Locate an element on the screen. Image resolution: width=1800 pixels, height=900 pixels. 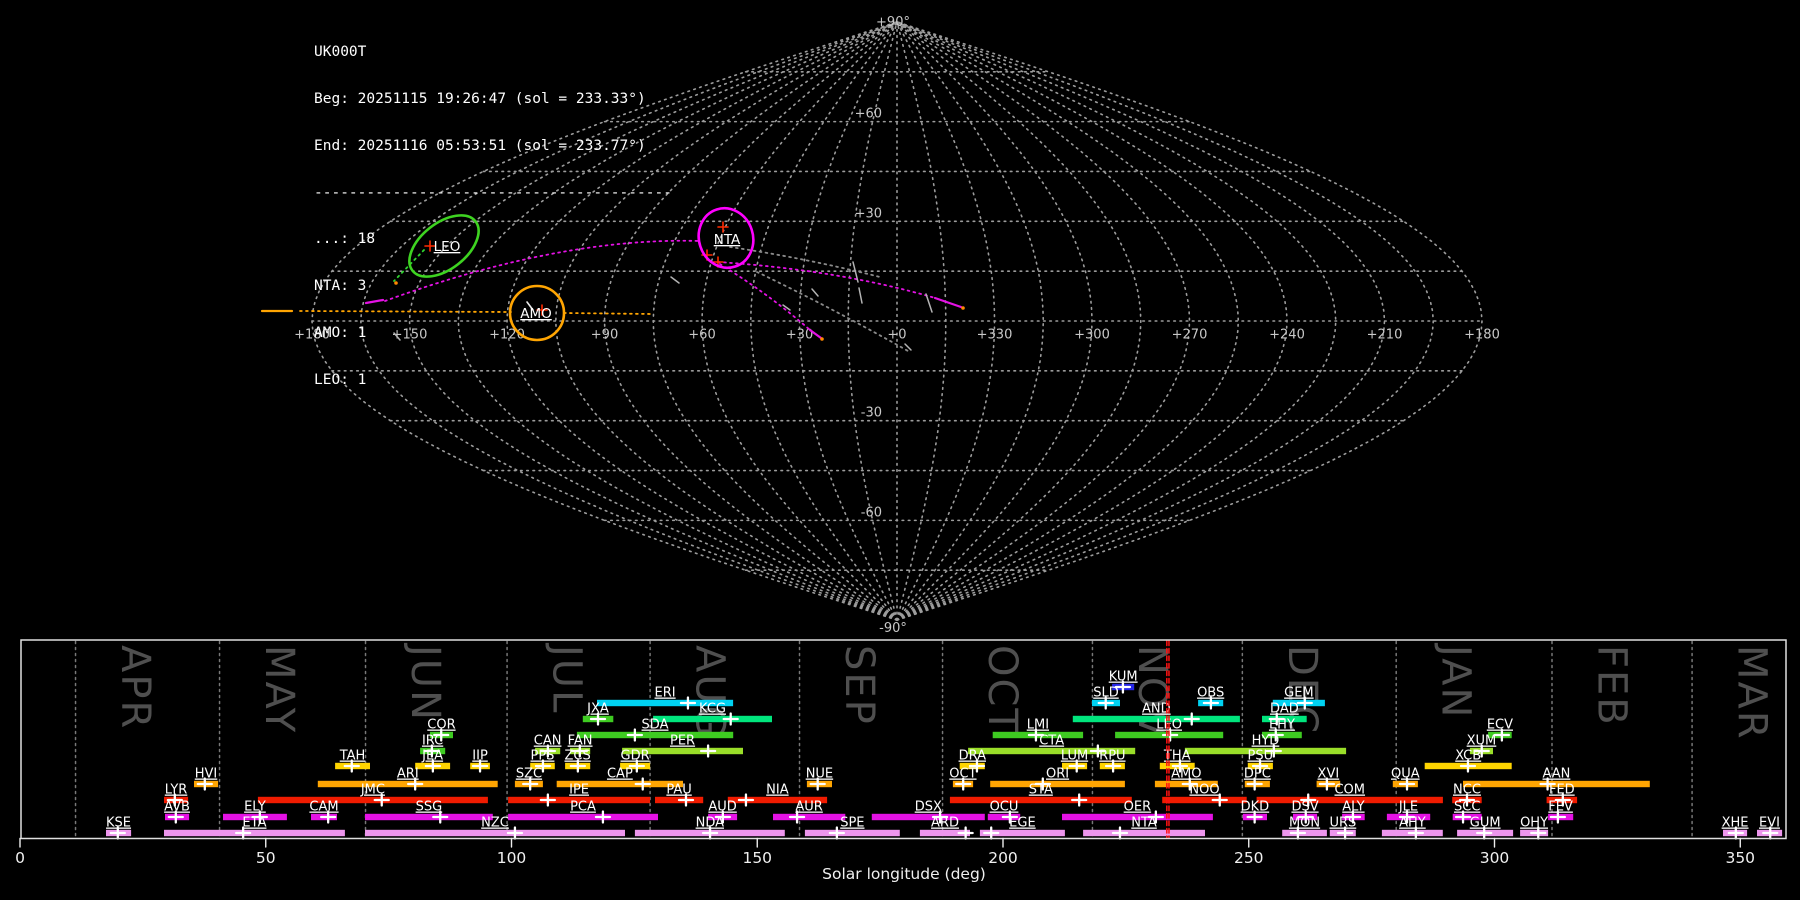
longitude-label: +270 is located at coordinates (1190, 335).